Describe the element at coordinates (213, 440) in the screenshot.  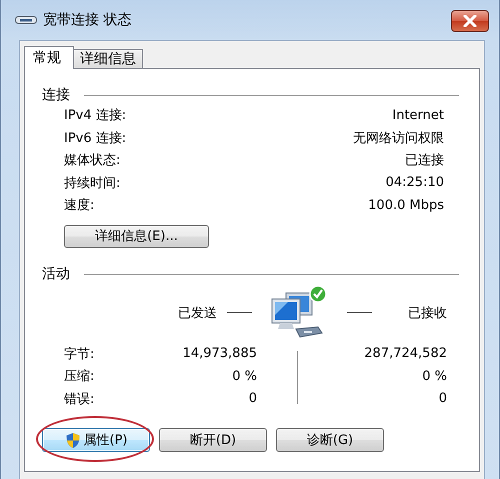
I see `disconnect-button: 断开(D)` at that location.